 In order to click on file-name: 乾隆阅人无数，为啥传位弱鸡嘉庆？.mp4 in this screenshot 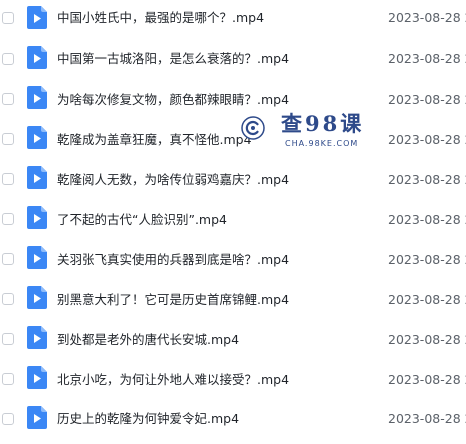, I will do `click(173, 180)`.